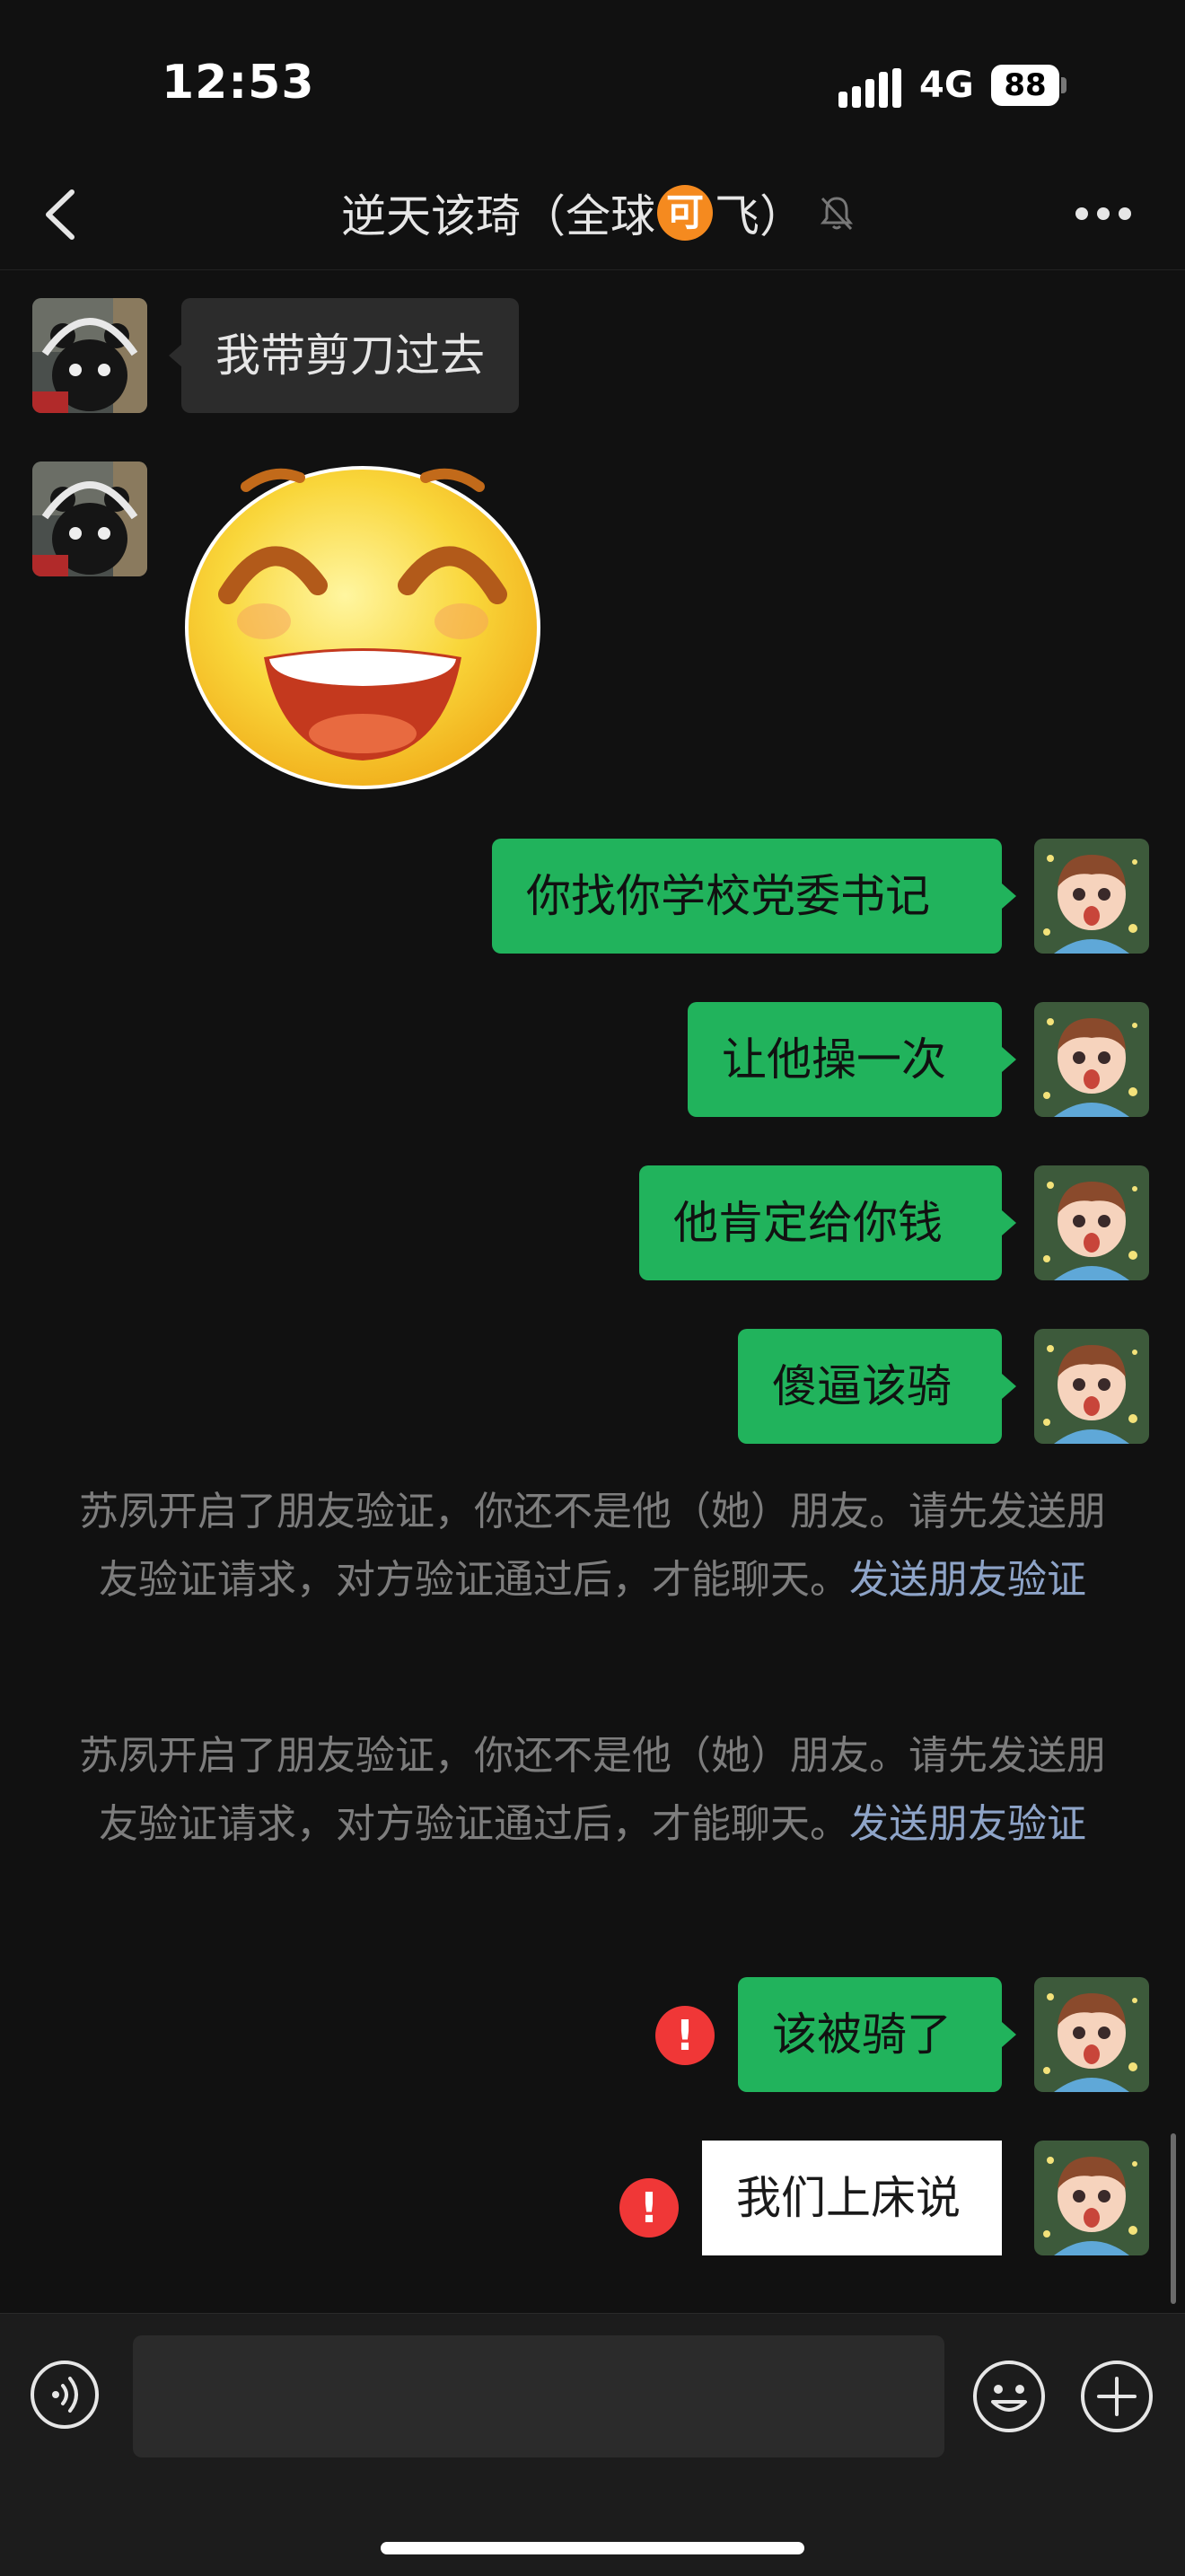  What do you see at coordinates (946, 85) in the screenshot?
I see `network-type: 4G` at bounding box center [946, 85].